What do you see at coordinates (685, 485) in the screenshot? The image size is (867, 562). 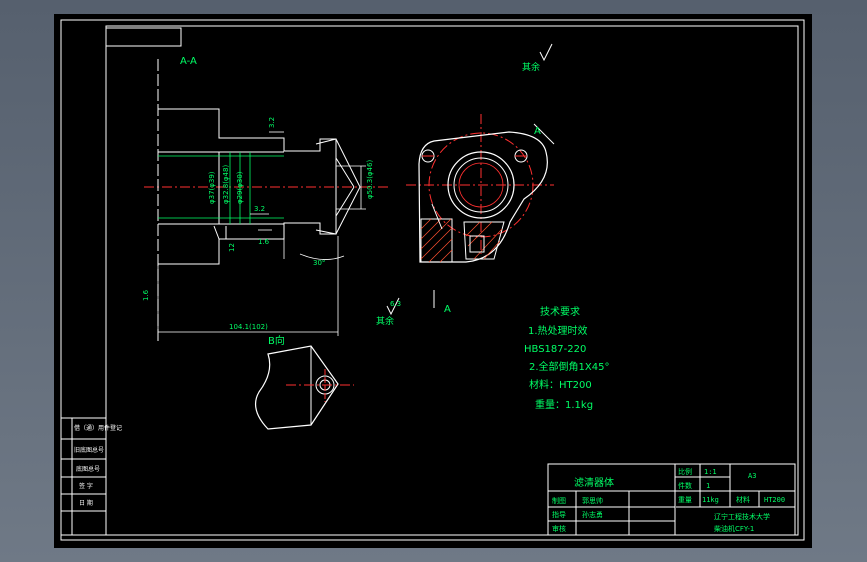 I see `qty-label: 件数` at bounding box center [685, 485].